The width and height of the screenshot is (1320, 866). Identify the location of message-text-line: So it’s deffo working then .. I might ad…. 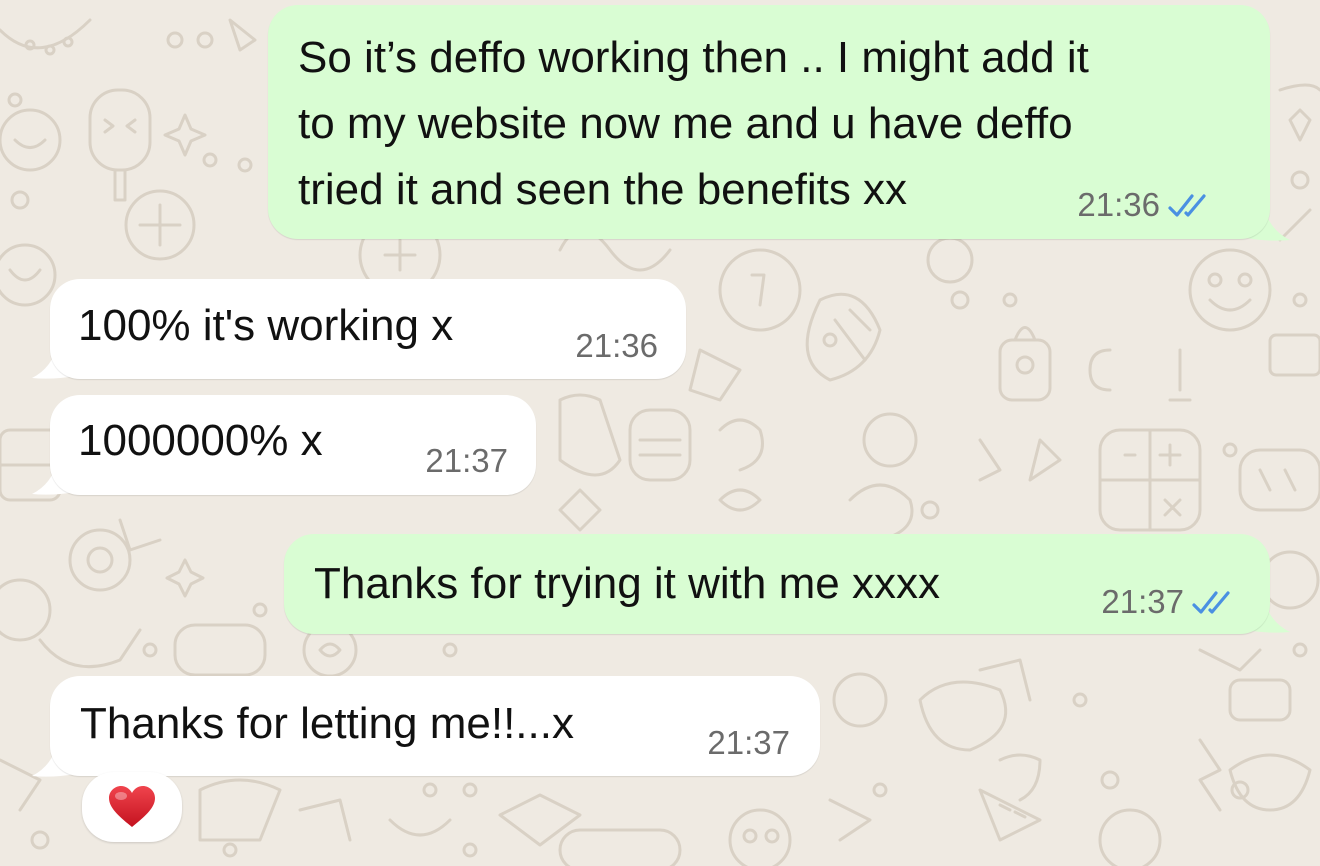
(693, 57).